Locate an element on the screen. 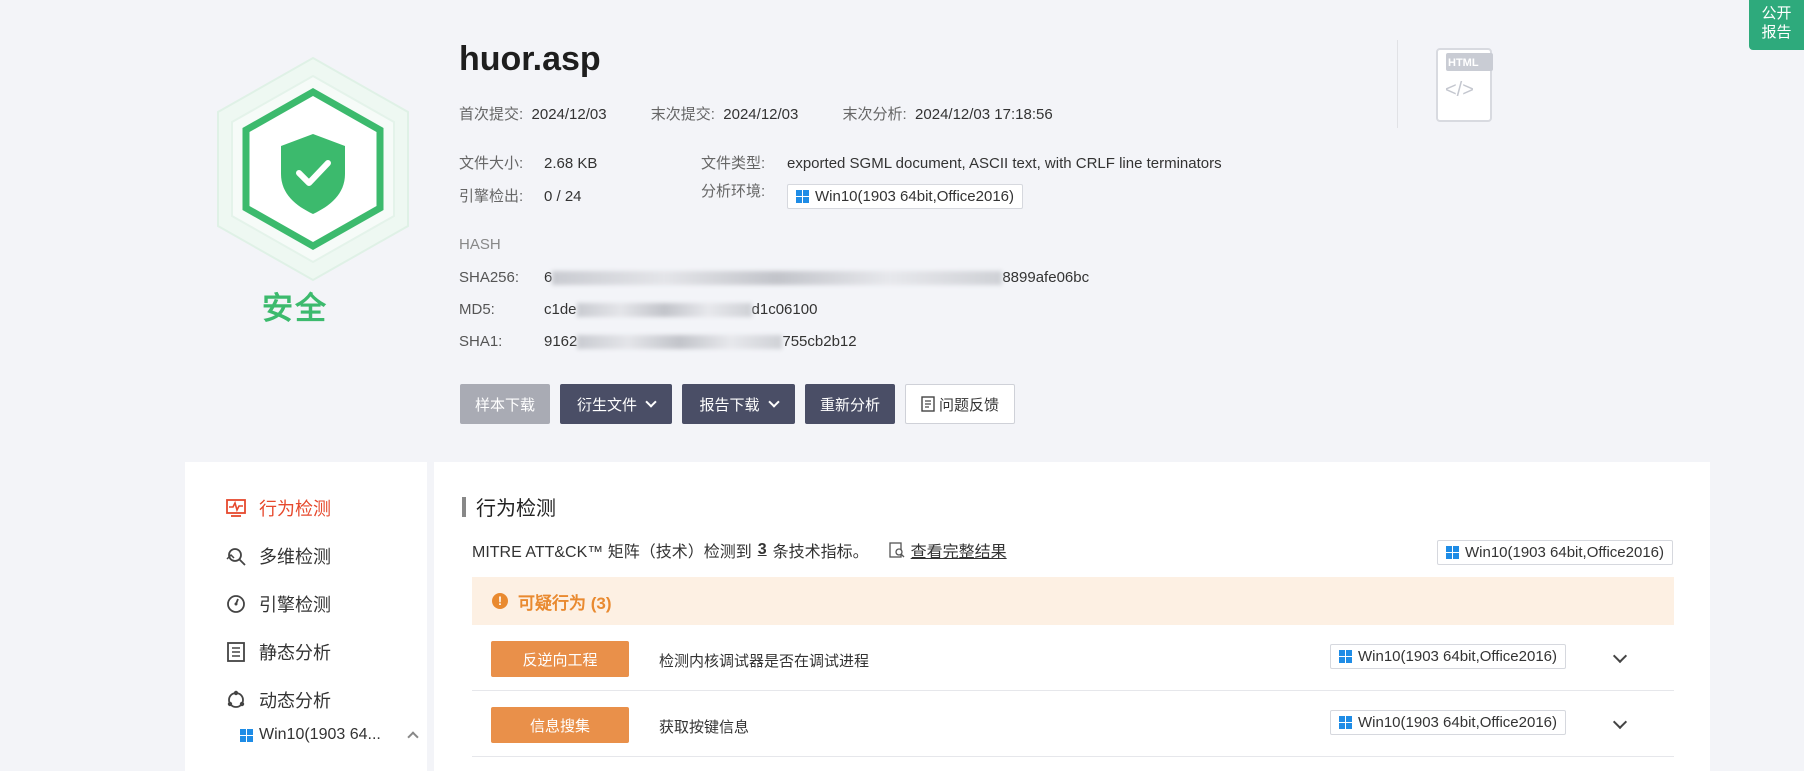 This screenshot has width=1804, height=771. nav-engine-label: 引擎检测 is located at coordinates (295, 605).